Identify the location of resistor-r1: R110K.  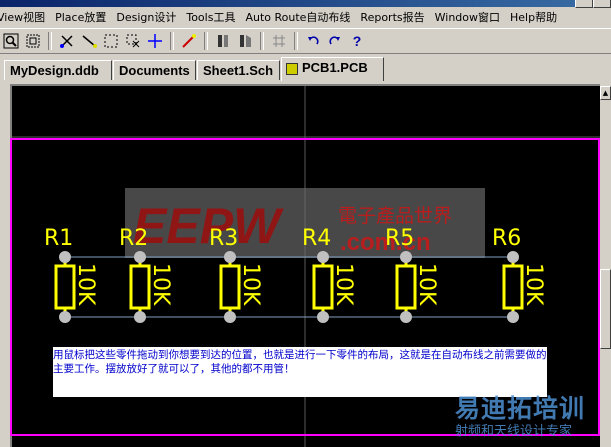
(71, 274).